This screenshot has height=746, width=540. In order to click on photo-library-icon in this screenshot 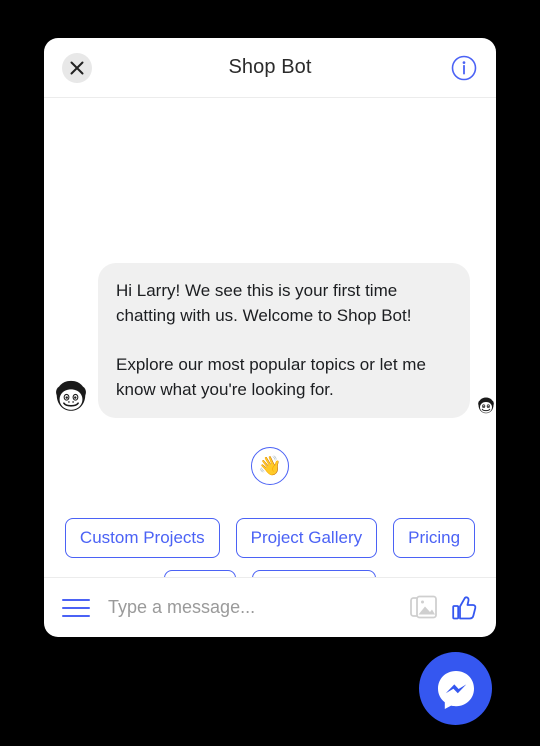, I will do `click(423, 606)`.